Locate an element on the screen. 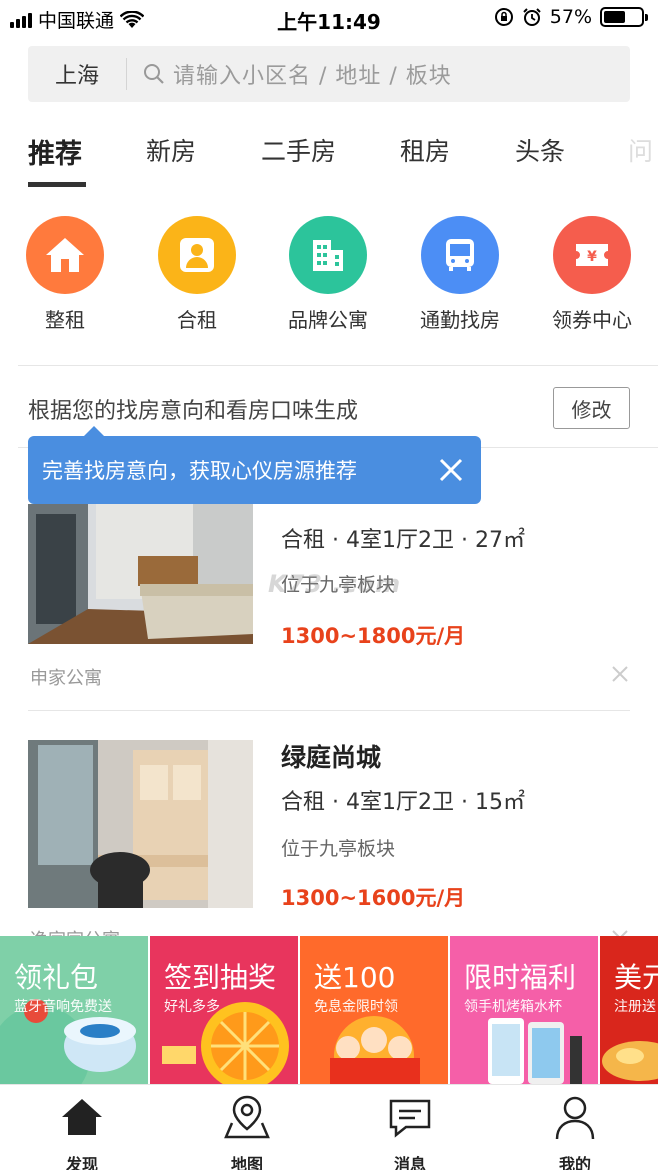  category-commute: 通勤找房 is located at coordinates (460, 274).